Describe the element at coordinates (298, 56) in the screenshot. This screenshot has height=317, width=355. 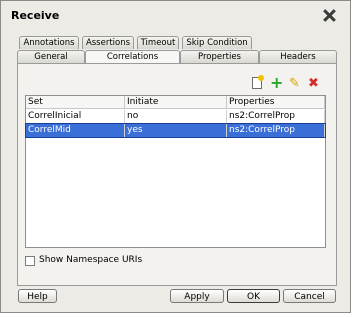
I see `tab-headers: Headers` at that location.